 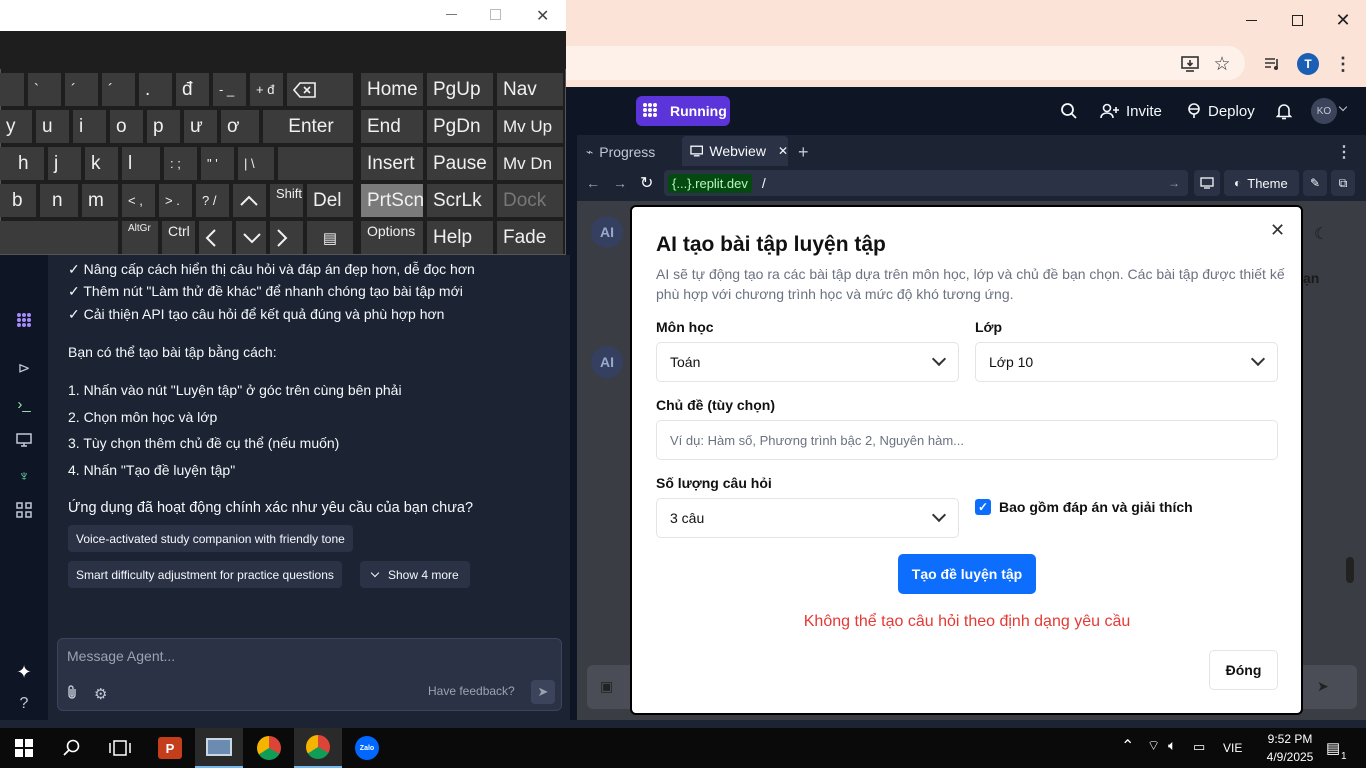 I want to click on panel-splitter, so click(x=573, y=403).